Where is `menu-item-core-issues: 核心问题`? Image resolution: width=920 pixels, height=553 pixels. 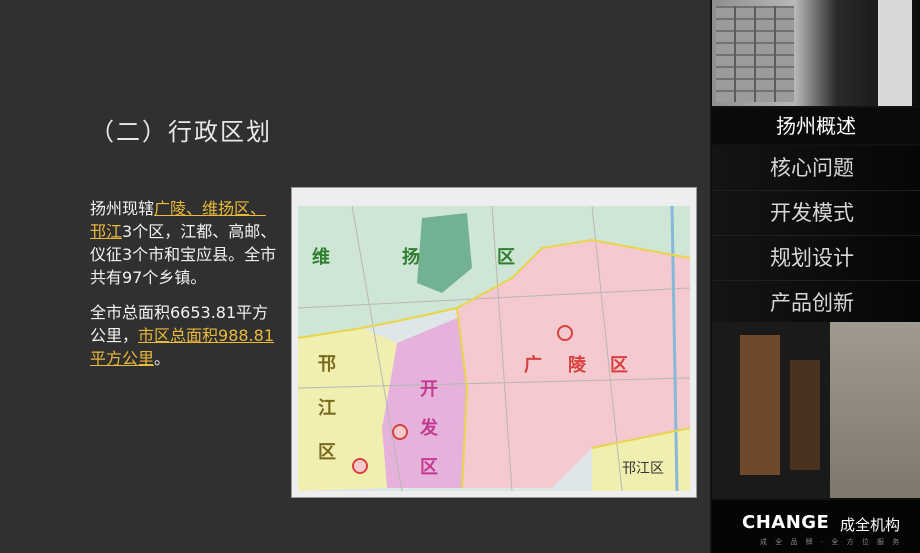
menu-item-core-issues: 核心问题 is located at coordinates (816, 168).